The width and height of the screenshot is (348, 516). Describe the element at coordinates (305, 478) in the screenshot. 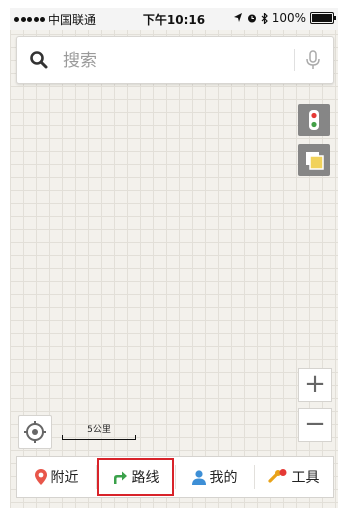

I see `tab-tools-label: 工具` at that location.